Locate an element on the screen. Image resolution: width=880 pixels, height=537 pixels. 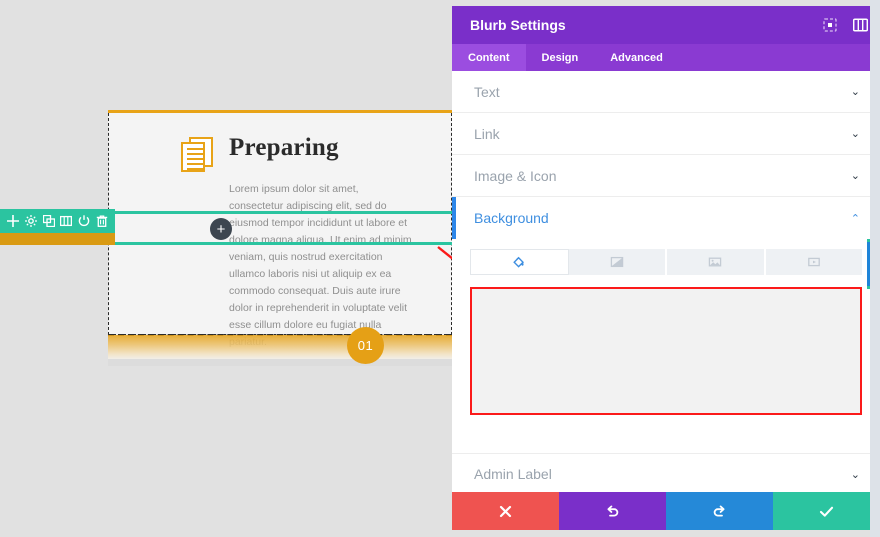
section-text: Text ⌄ is located at coordinates (666, 92).